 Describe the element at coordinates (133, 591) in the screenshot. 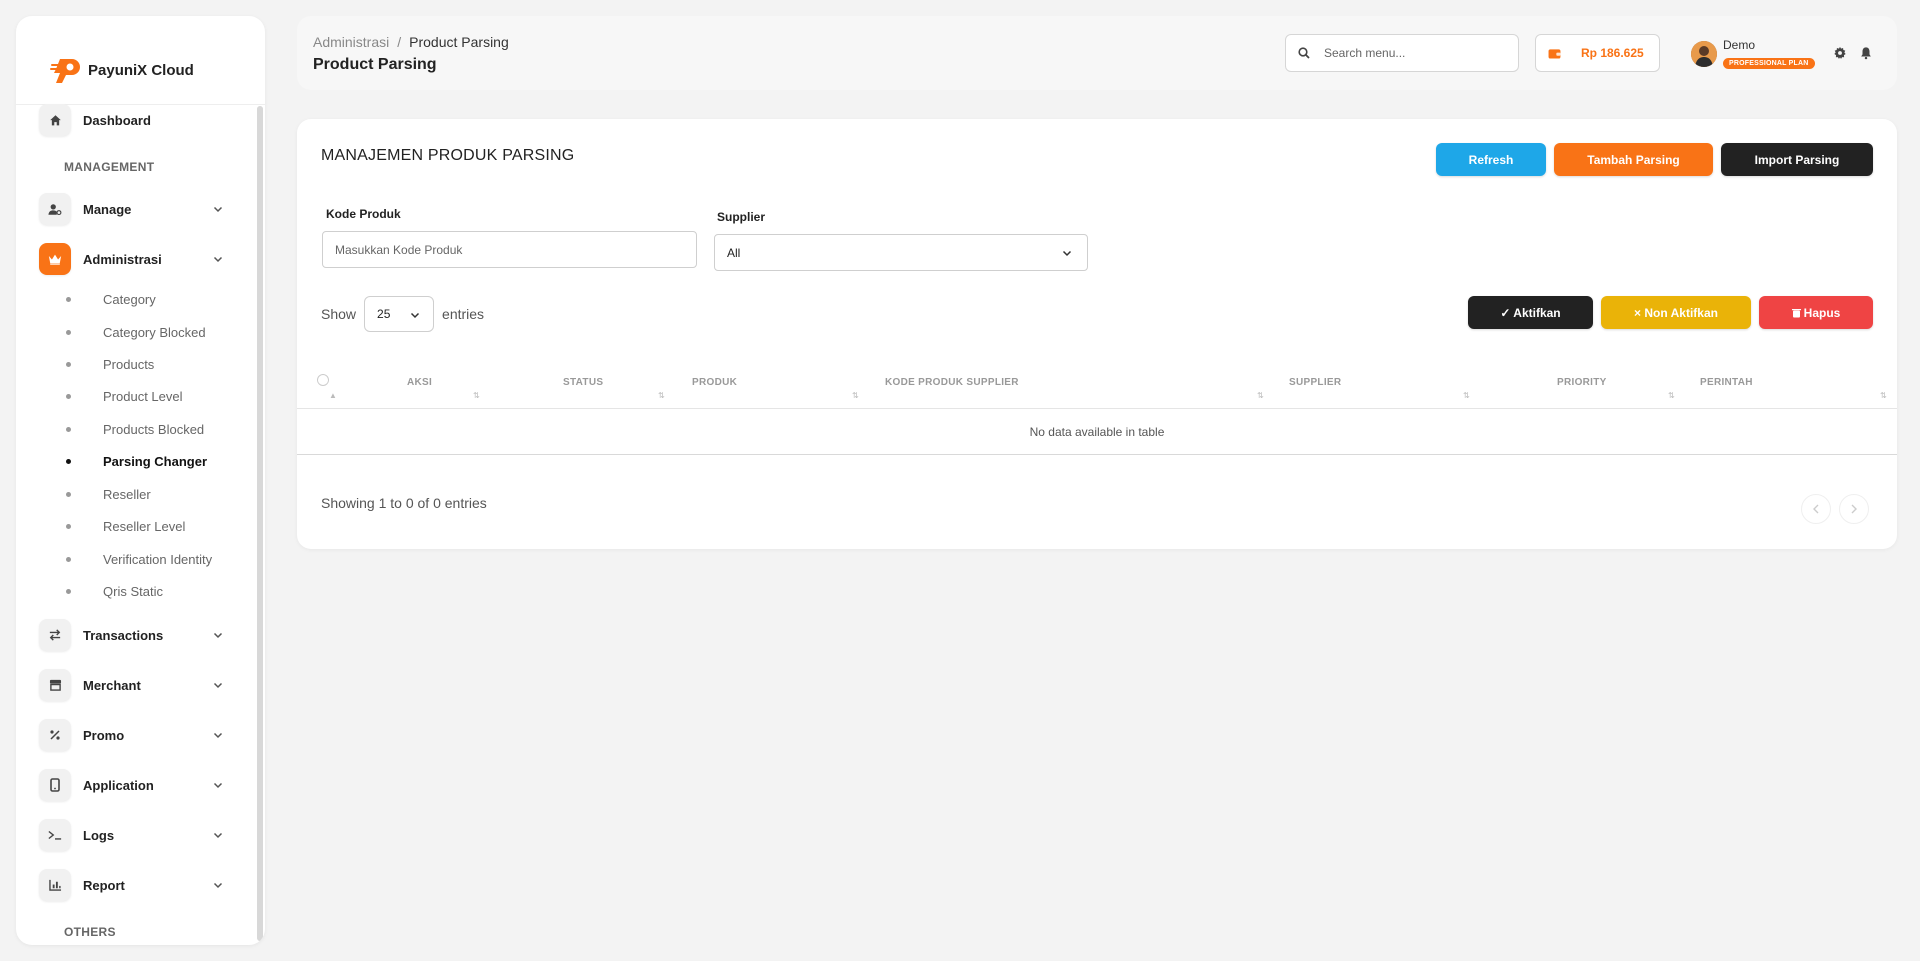

I see `subitem-label: Qris Static` at that location.